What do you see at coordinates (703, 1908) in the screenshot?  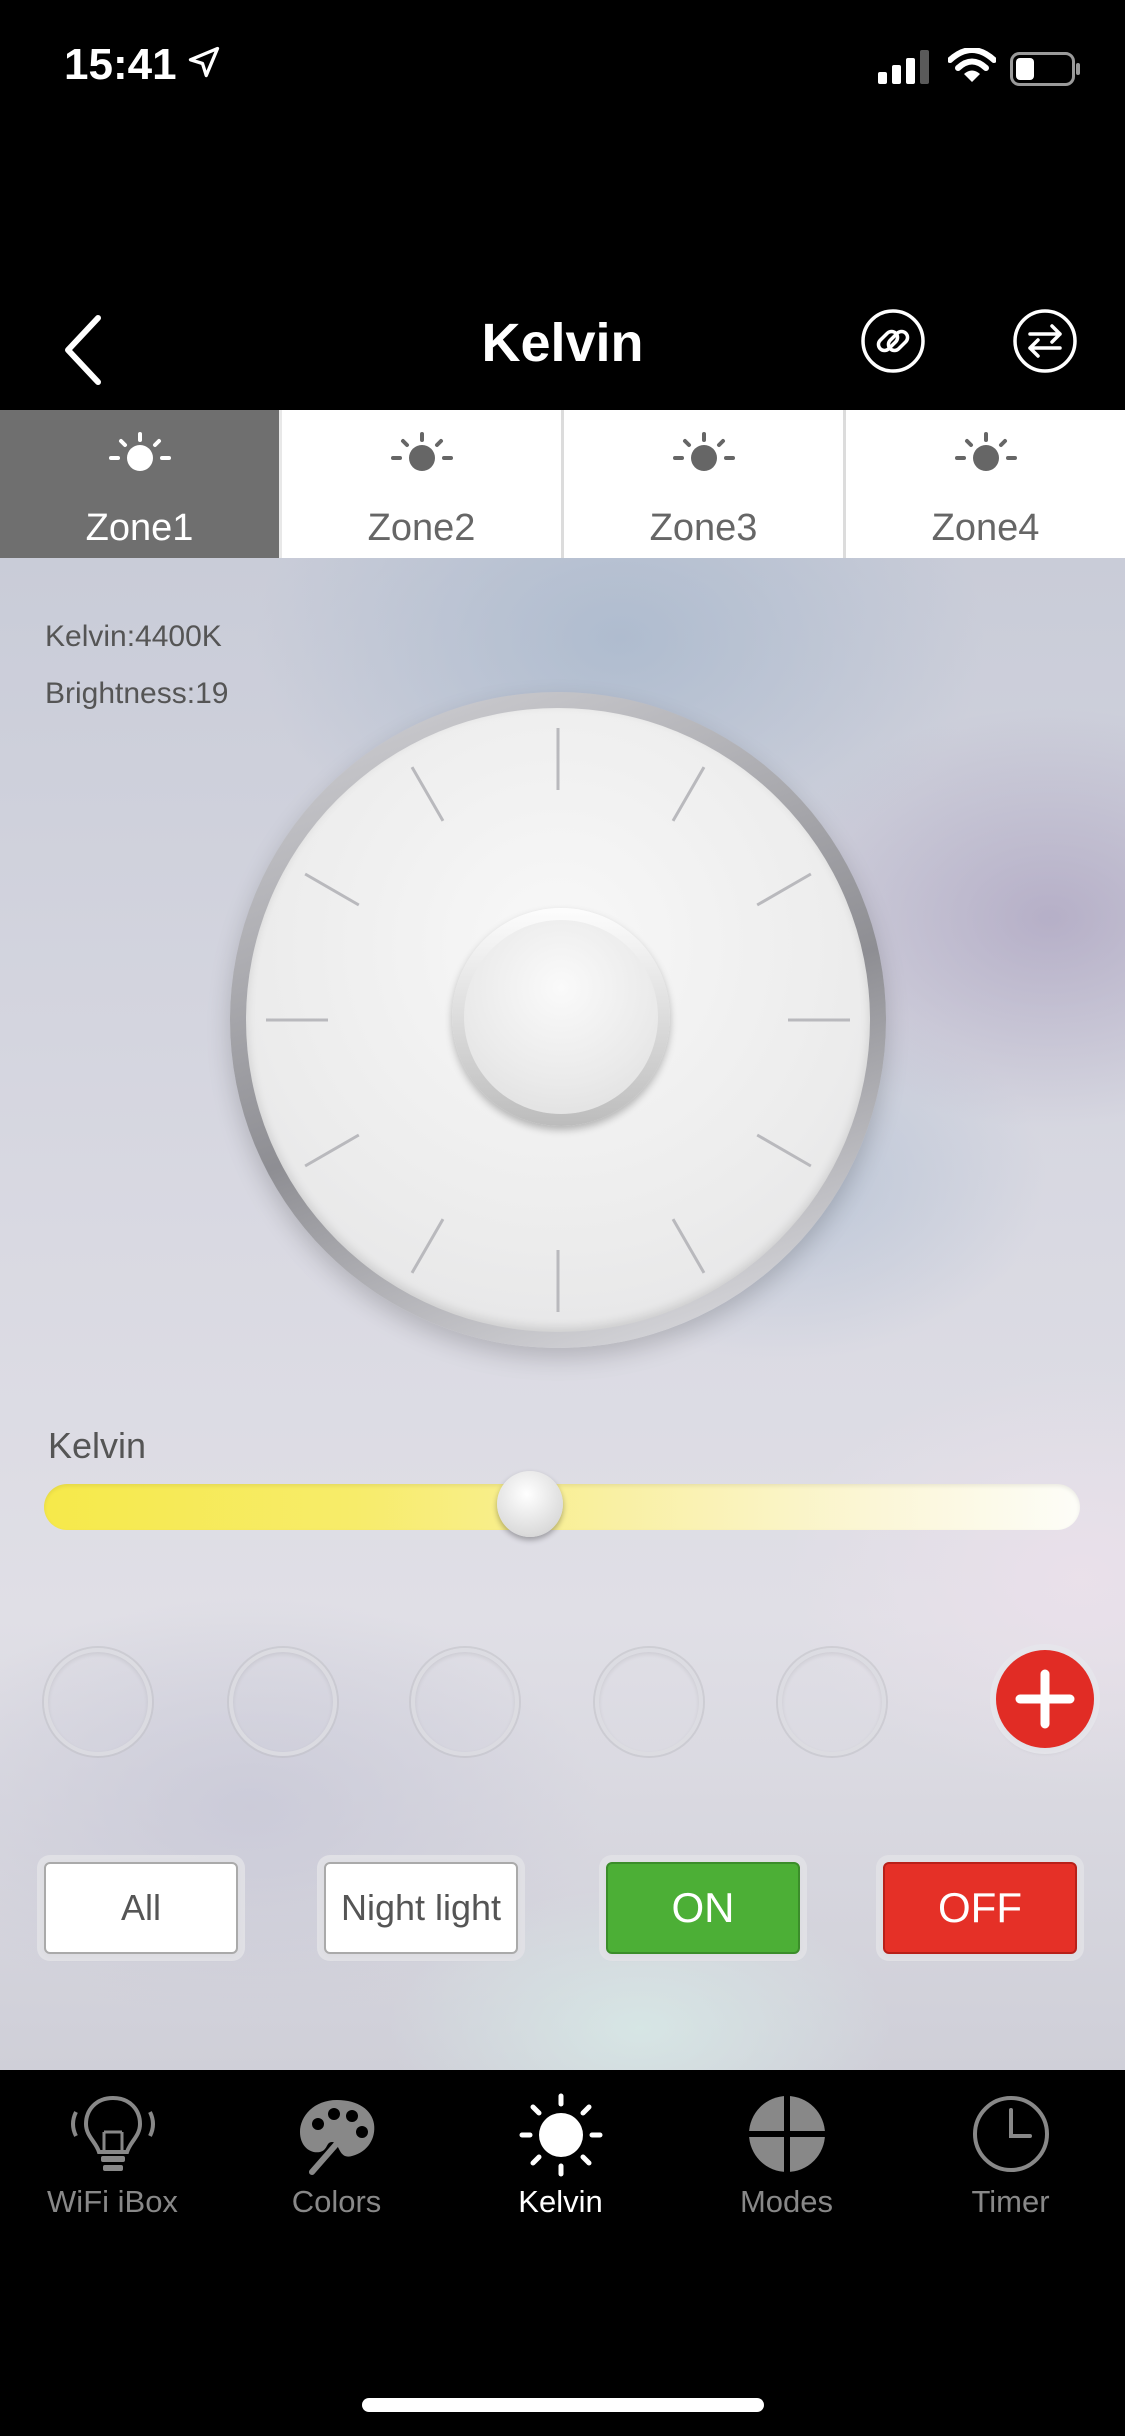 I see `on-button: ON` at bounding box center [703, 1908].